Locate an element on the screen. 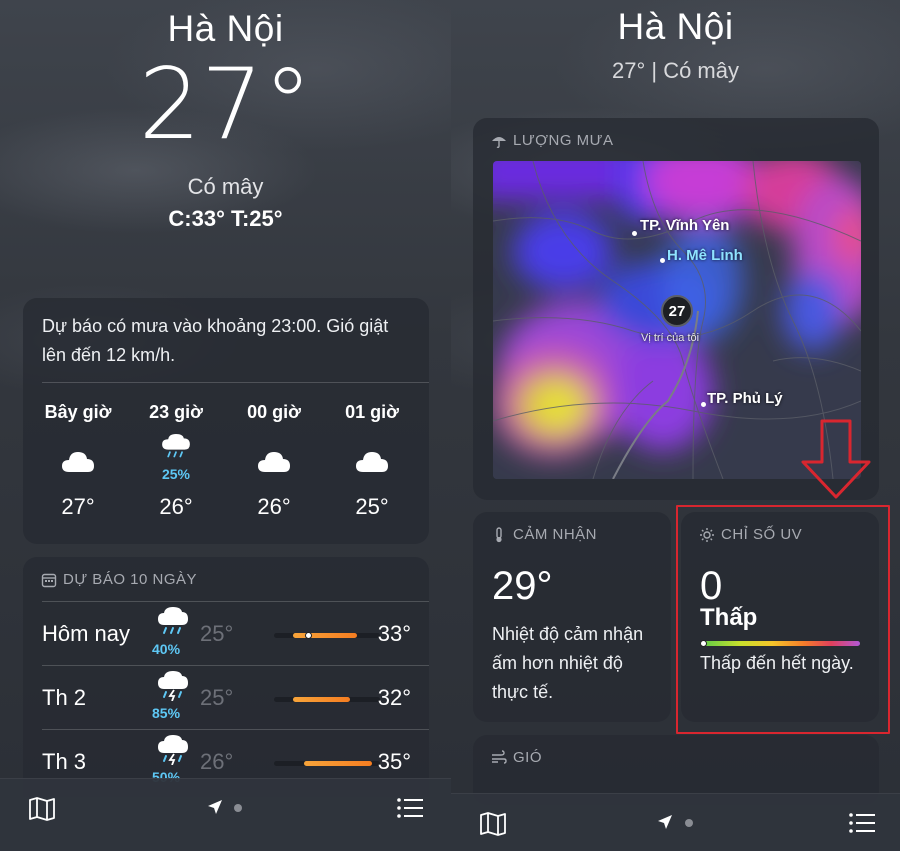 This screenshot has width=900, height=851. current-condition: Có mây is located at coordinates (225, 186).